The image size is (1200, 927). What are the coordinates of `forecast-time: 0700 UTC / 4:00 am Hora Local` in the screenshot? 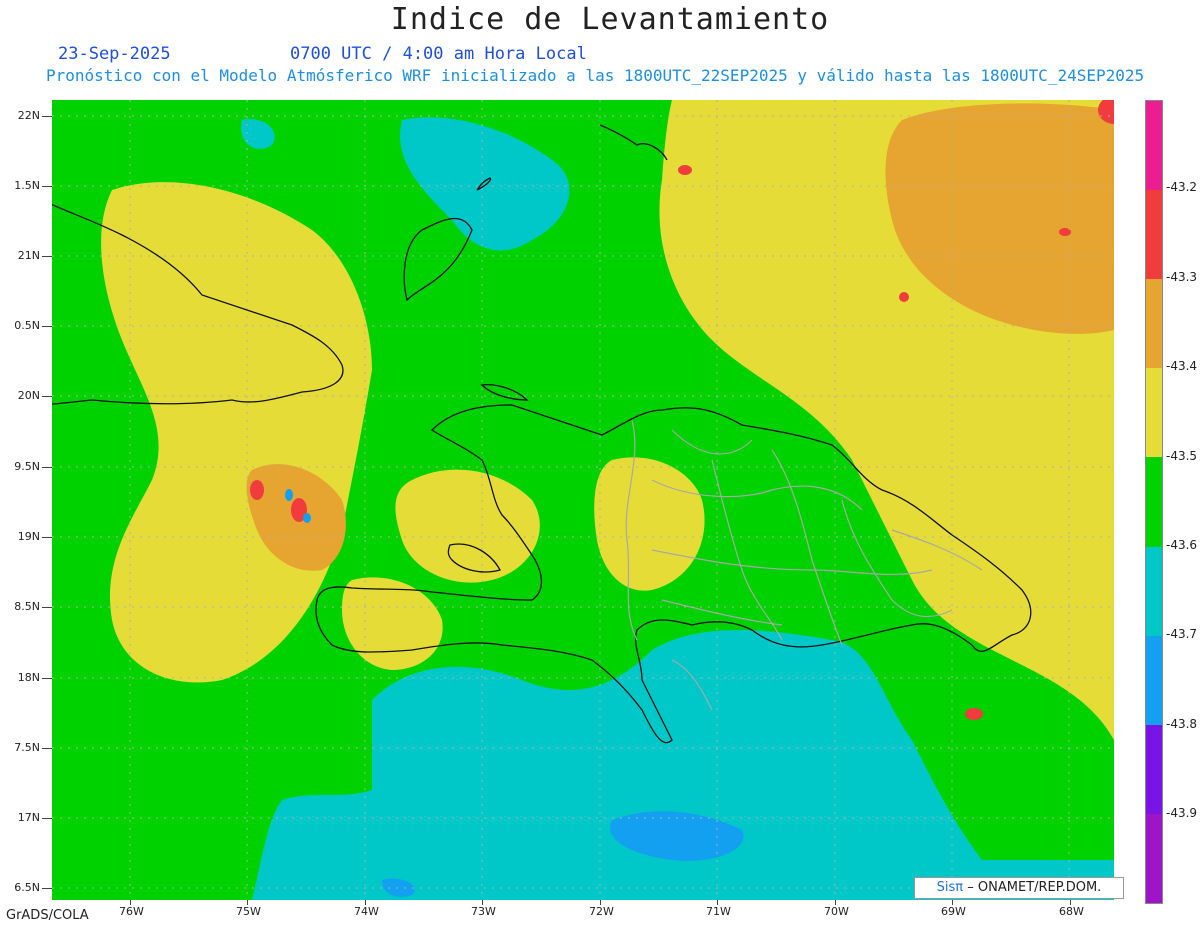 It's located at (438, 54).